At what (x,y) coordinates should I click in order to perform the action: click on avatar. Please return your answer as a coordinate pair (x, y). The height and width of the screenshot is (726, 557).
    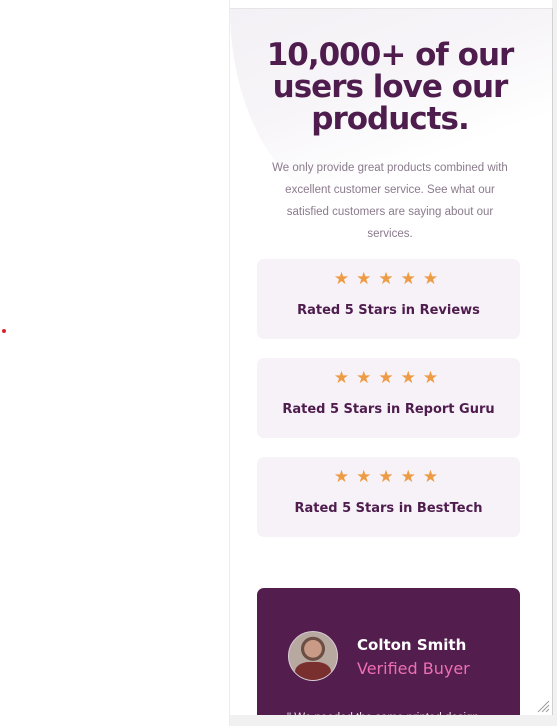
    Looking at the image, I should click on (313, 656).